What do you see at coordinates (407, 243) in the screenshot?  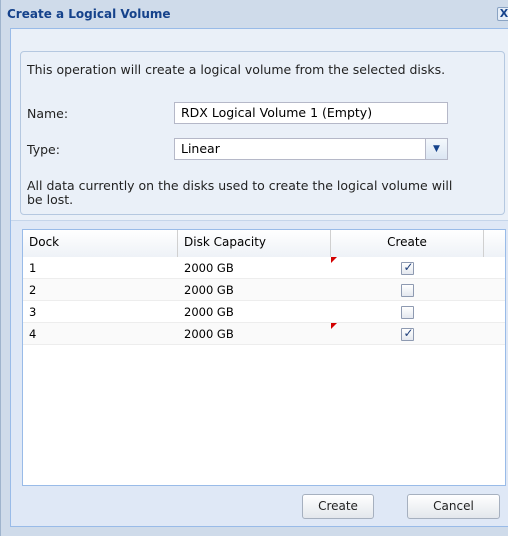 I see `column-header-create: Create` at bounding box center [407, 243].